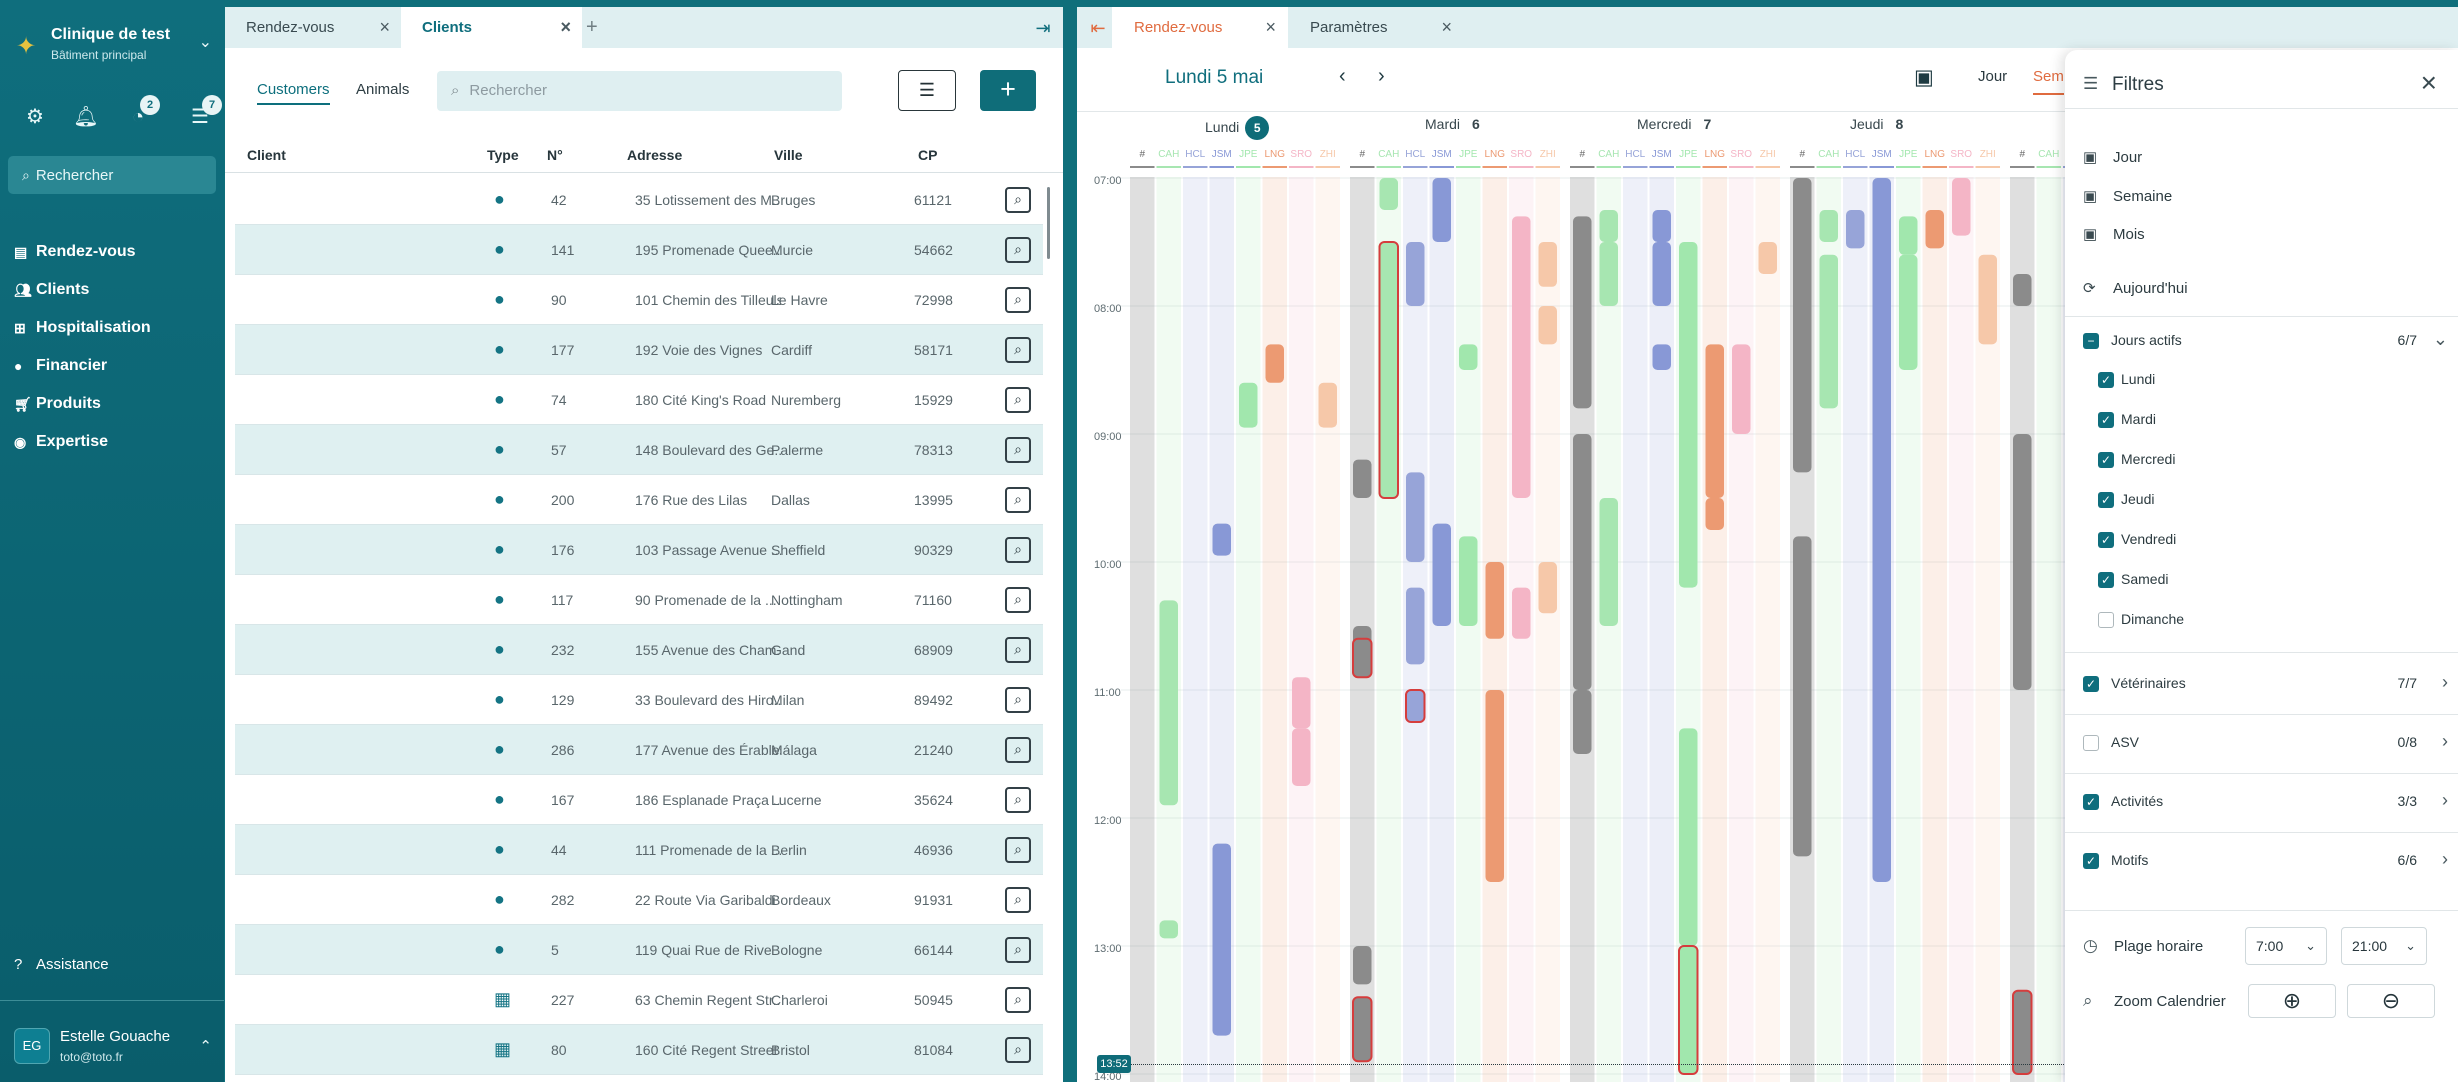  I want to click on sidebar-search: ⌕ Rechercher, so click(112, 175).